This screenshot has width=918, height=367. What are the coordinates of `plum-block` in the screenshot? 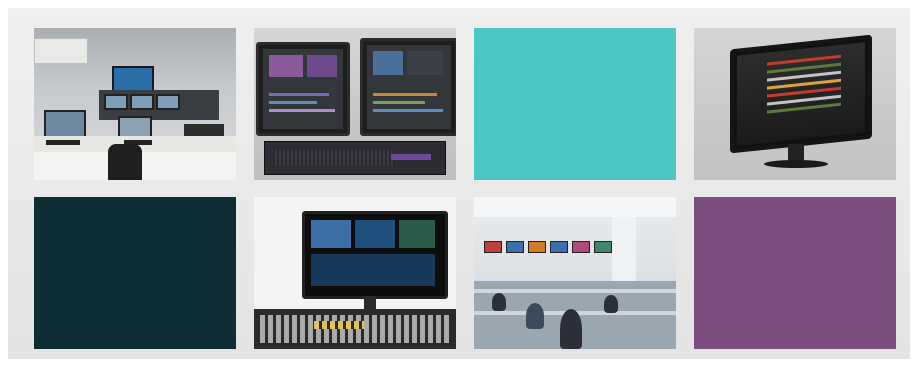 It's located at (795, 273).